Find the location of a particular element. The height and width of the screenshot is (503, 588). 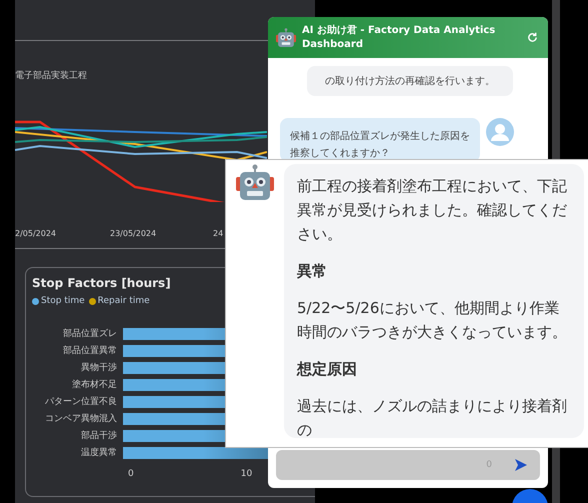

send-button is located at coordinates (521, 465).